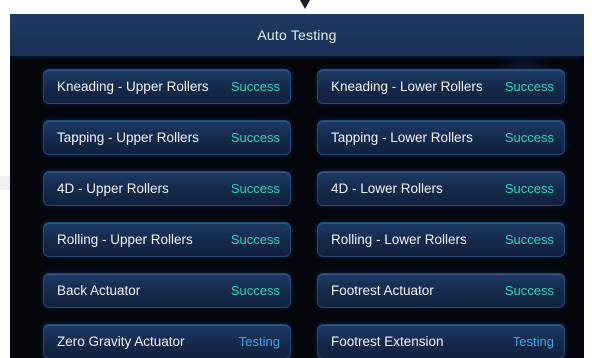  I want to click on test-label: Tapping - Lower Rollers, so click(402, 137).